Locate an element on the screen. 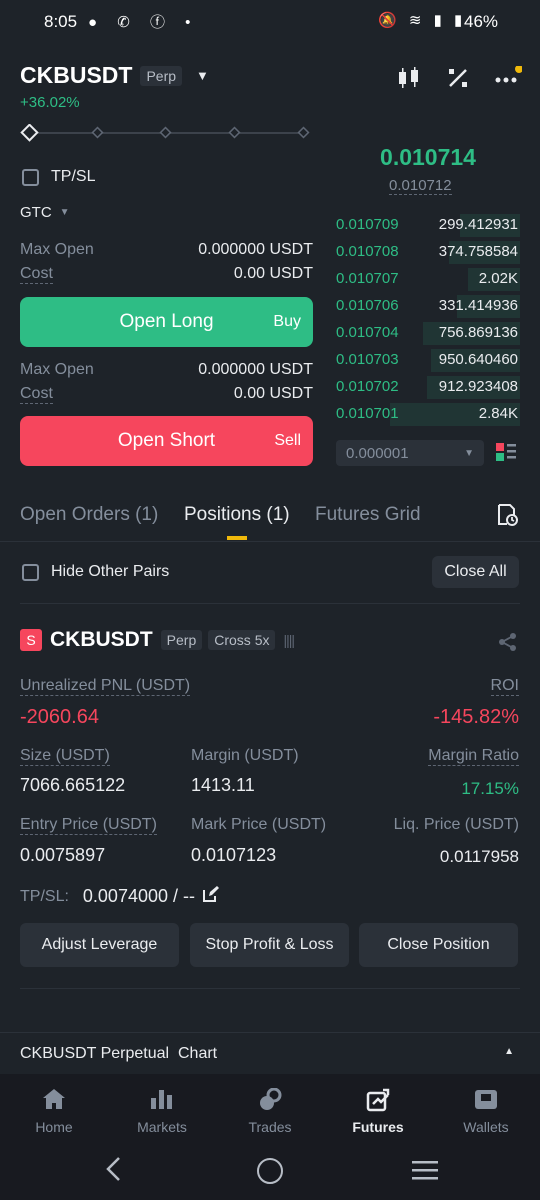 This screenshot has height=1200, width=540. signal-bars-icon: |||| is located at coordinates (289, 640).